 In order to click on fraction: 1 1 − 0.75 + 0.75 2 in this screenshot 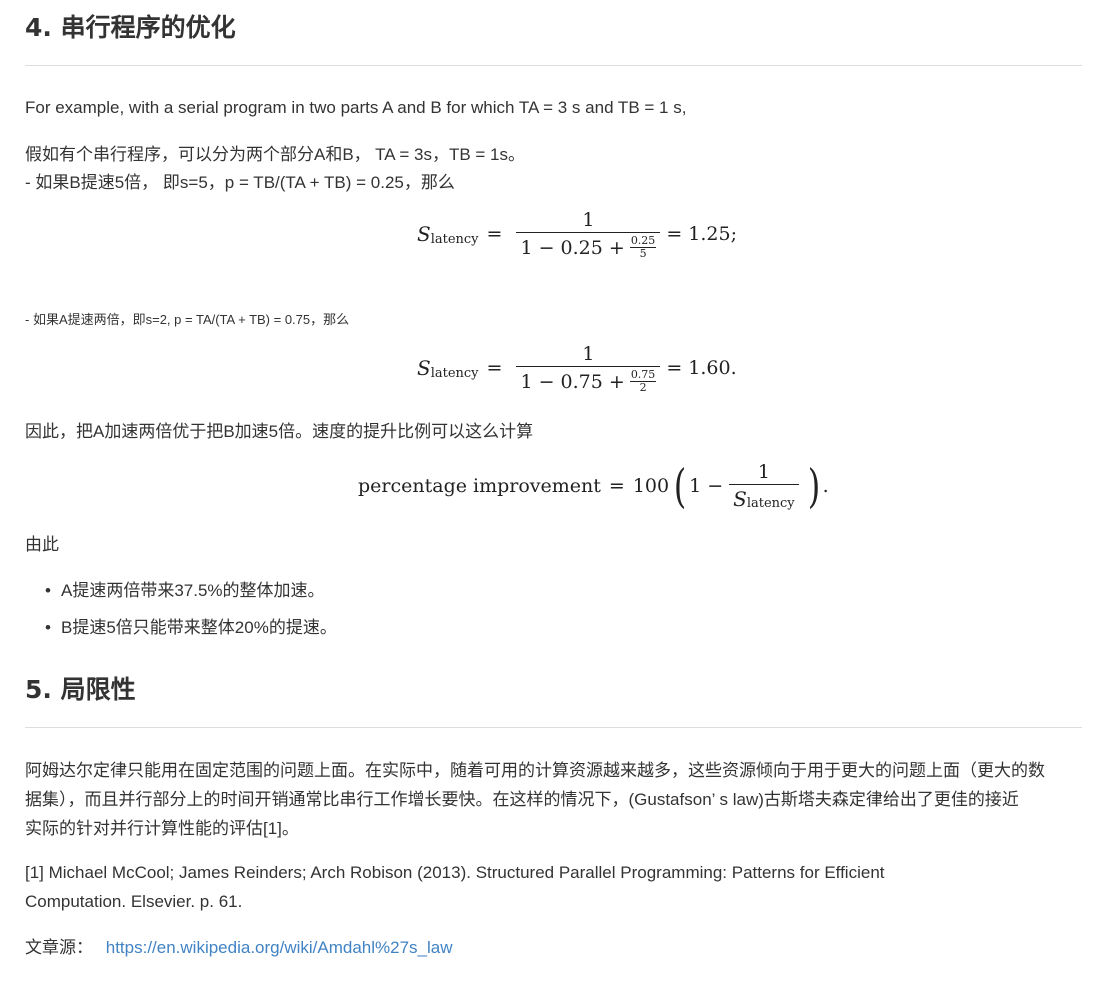, I will do `click(588, 368)`.